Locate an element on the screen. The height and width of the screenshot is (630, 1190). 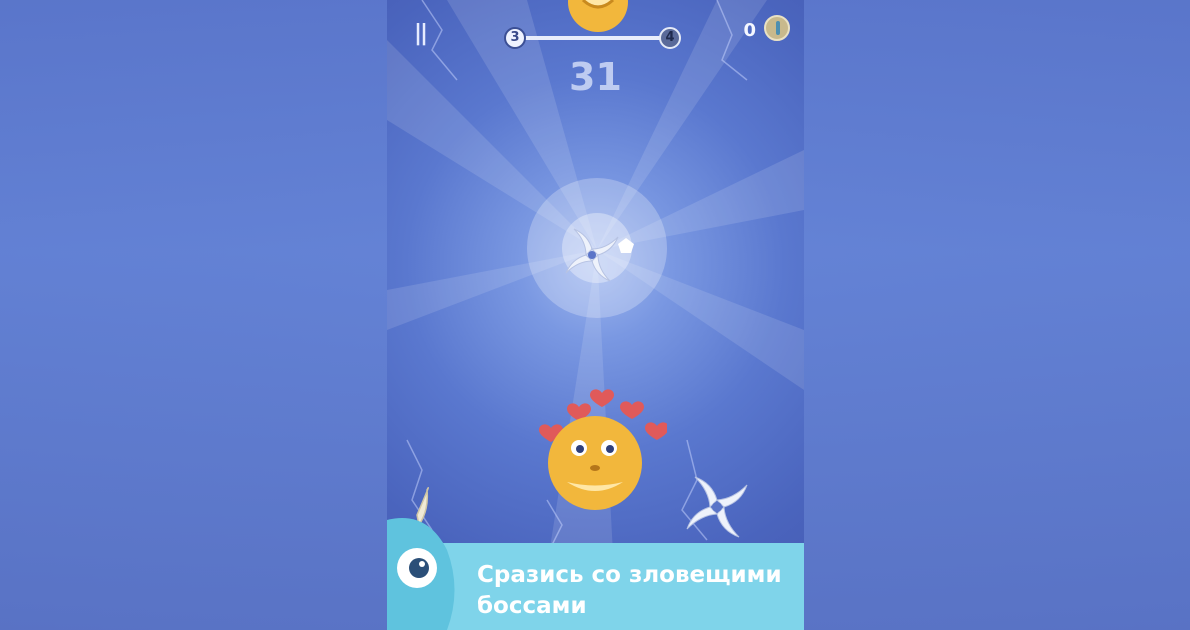
gem-icon is located at coordinates (626, 248).